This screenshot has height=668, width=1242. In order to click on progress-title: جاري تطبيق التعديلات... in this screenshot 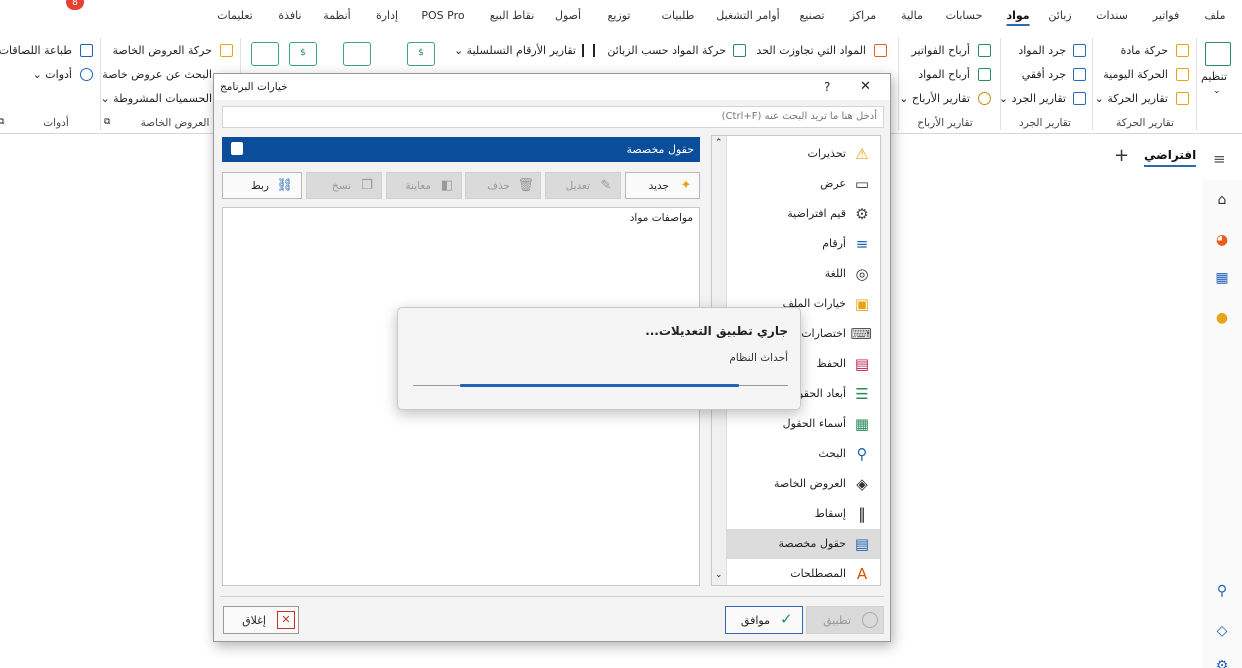, I will do `click(716, 331)`.